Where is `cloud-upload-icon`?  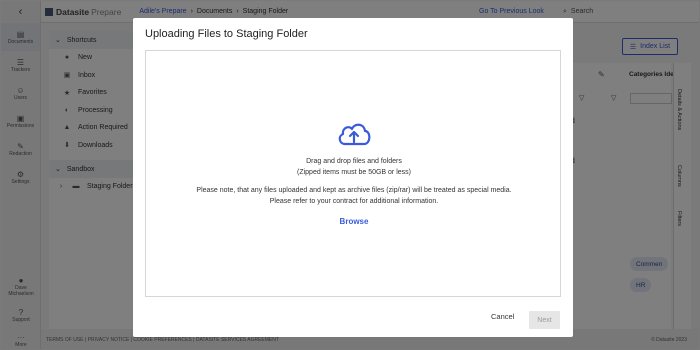 cloud-upload-icon is located at coordinates (354, 134).